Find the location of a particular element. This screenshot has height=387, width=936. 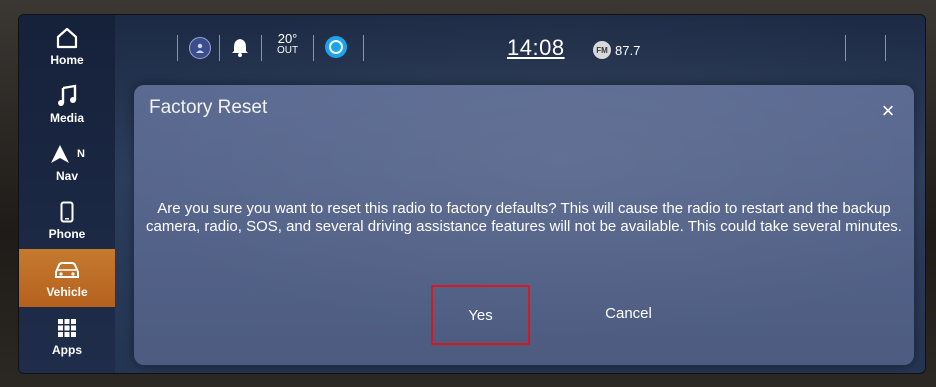

phone-icon is located at coordinates (67, 212).